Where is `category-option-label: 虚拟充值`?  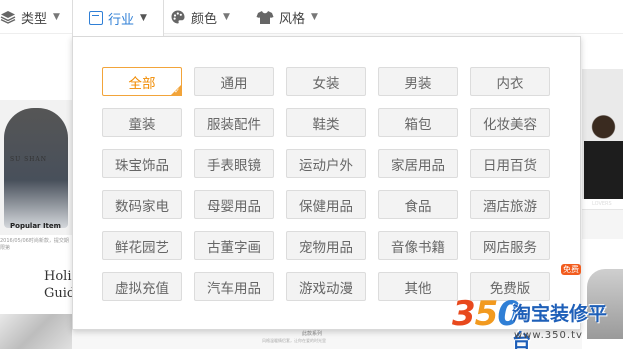
category-option-label: 虚拟充值 is located at coordinates (142, 288).